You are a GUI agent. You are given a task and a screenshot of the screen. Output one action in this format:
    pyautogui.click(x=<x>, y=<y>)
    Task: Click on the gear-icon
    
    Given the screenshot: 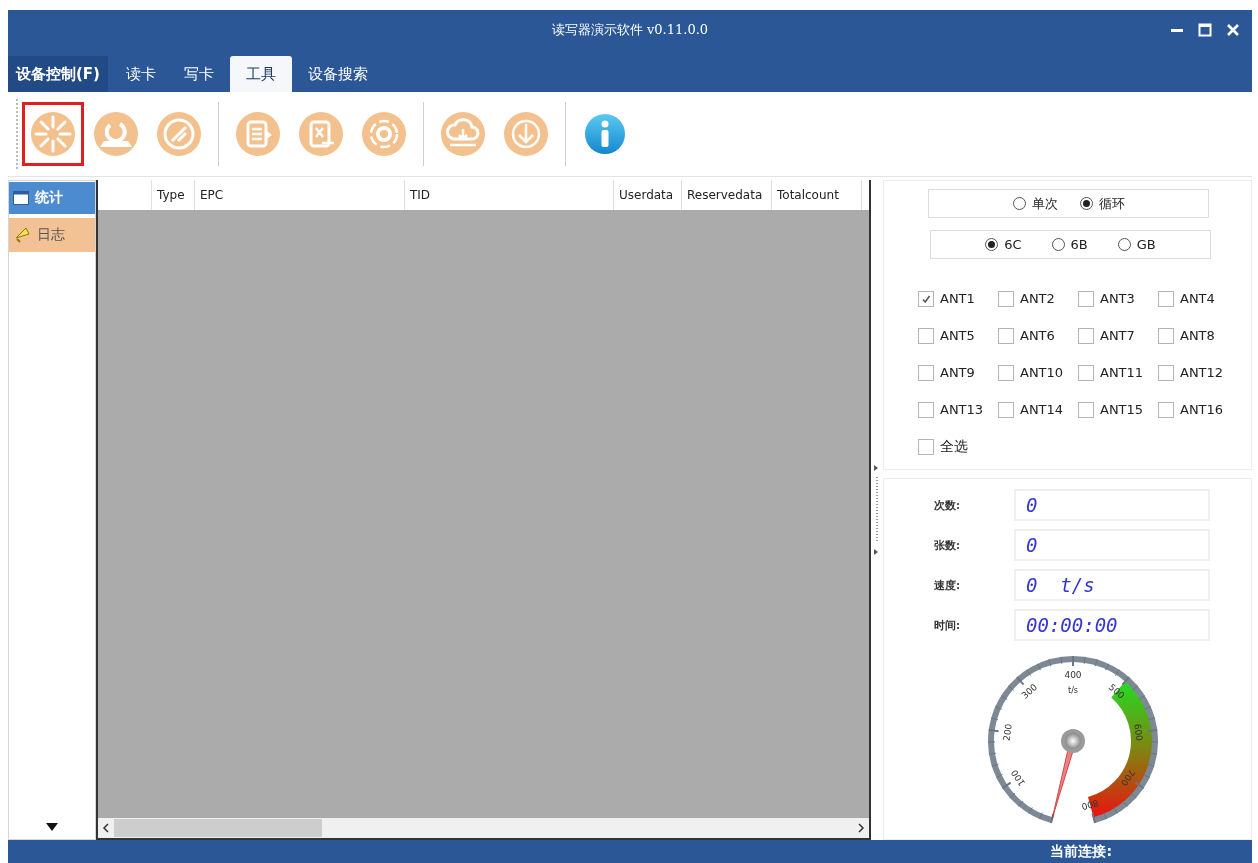 What is the action you would take?
    pyautogui.click(x=384, y=134)
    